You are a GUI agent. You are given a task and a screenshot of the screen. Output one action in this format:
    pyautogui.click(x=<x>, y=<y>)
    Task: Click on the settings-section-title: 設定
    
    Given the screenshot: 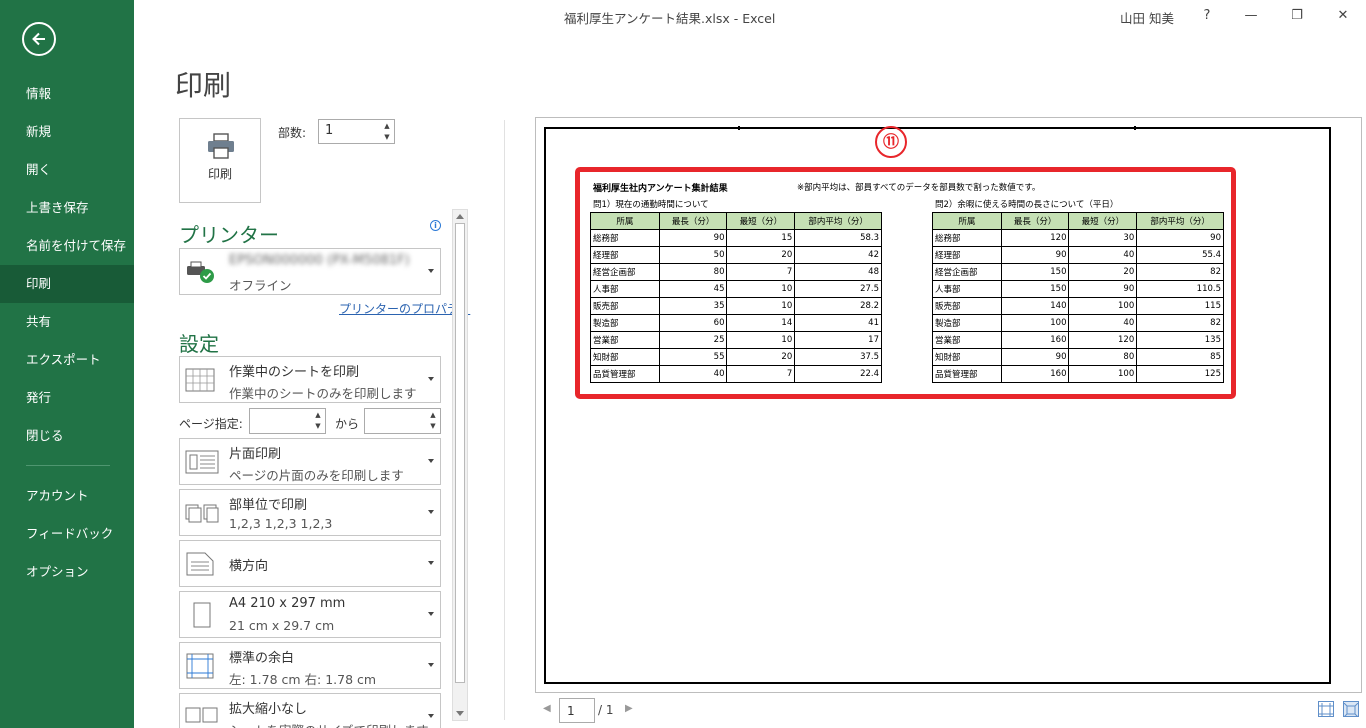 What is the action you would take?
    pyautogui.click(x=199, y=344)
    